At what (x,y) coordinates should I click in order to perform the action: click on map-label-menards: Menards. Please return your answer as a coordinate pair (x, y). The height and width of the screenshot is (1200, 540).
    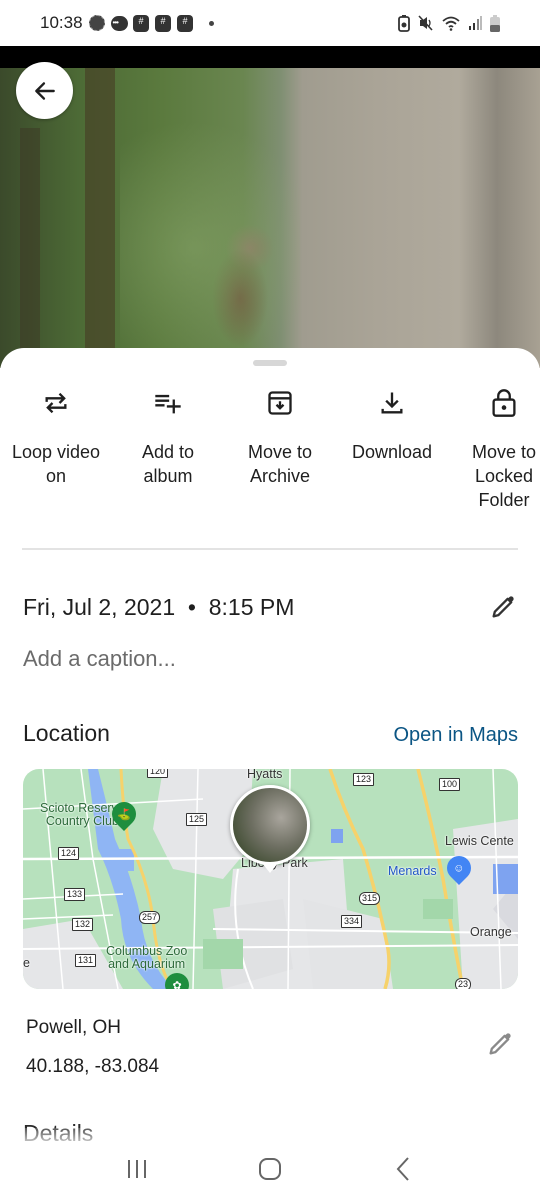
    Looking at the image, I should click on (412, 871).